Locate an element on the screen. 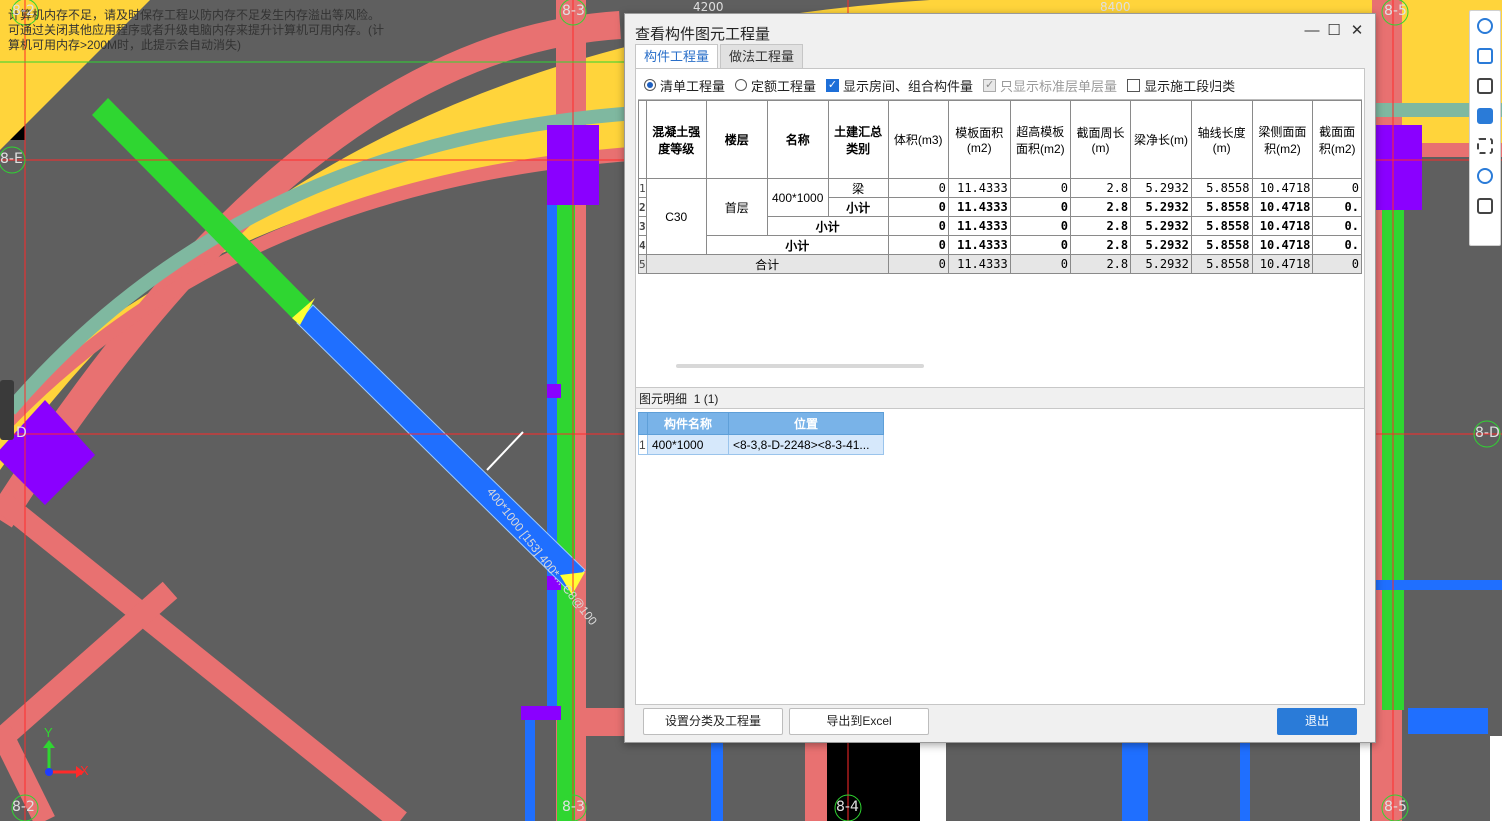 Image resolution: width=1502 pixels, height=821 pixels. cell-name: 400*1000 is located at coordinates (797, 197).